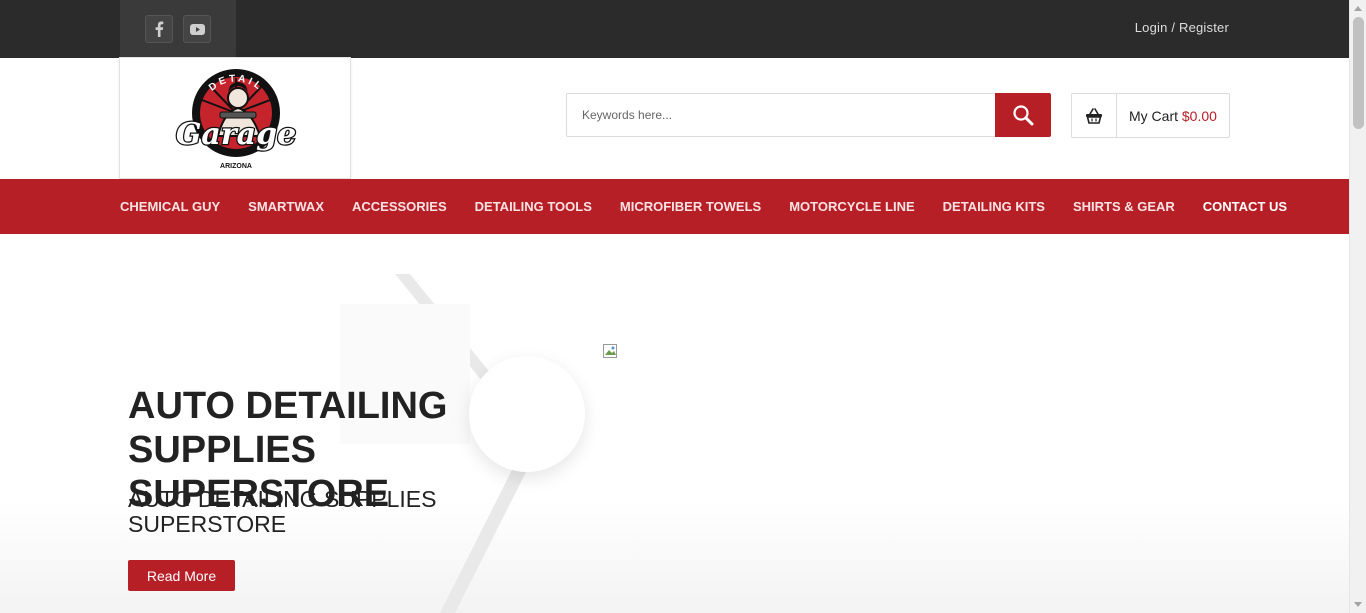 This screenshot has height=613, width=1366. I want to click on social-links, so click(178, 29).